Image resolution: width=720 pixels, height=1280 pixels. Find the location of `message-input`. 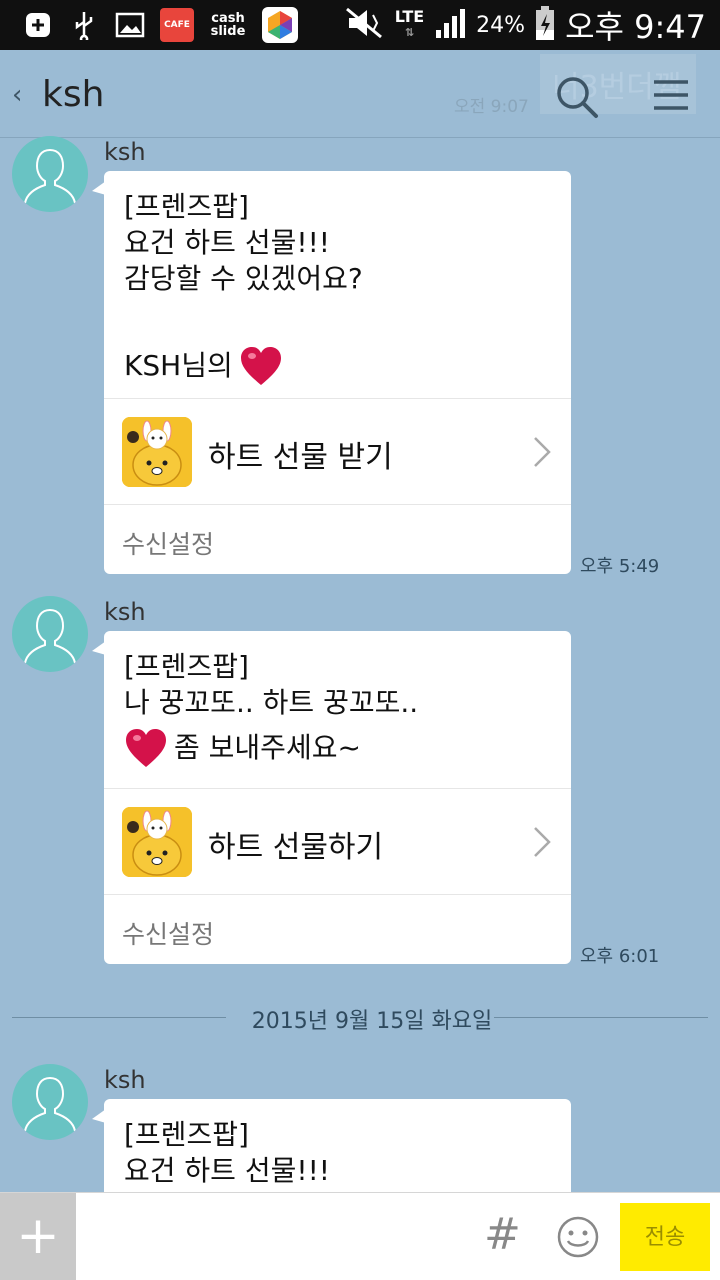

message-input is located at coordinates (276, 1237).